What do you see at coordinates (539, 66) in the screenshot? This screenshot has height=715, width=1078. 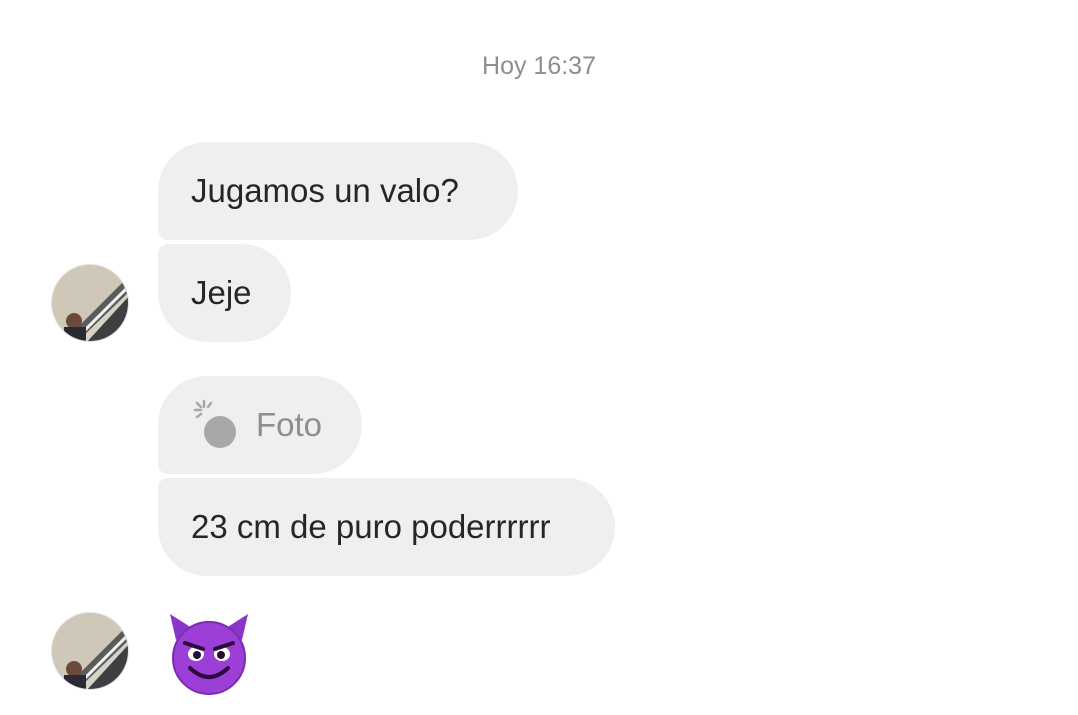 I see `message-timestamp: Hoy 16:37` at bounding box center [539, 66].